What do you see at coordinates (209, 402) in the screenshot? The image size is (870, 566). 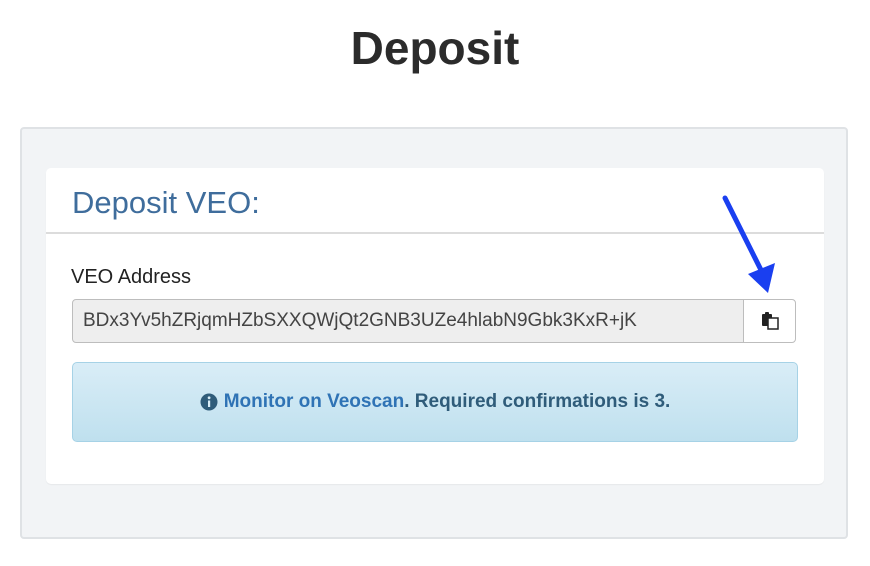 I see `info-circle-icon` at bounding box center [209, 402].